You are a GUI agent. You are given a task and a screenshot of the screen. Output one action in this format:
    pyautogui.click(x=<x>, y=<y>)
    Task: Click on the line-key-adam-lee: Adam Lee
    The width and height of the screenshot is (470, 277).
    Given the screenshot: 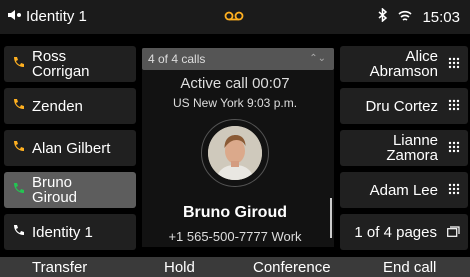 What is the action you would take?
    pyautogui.click(x=404, y=190)
    